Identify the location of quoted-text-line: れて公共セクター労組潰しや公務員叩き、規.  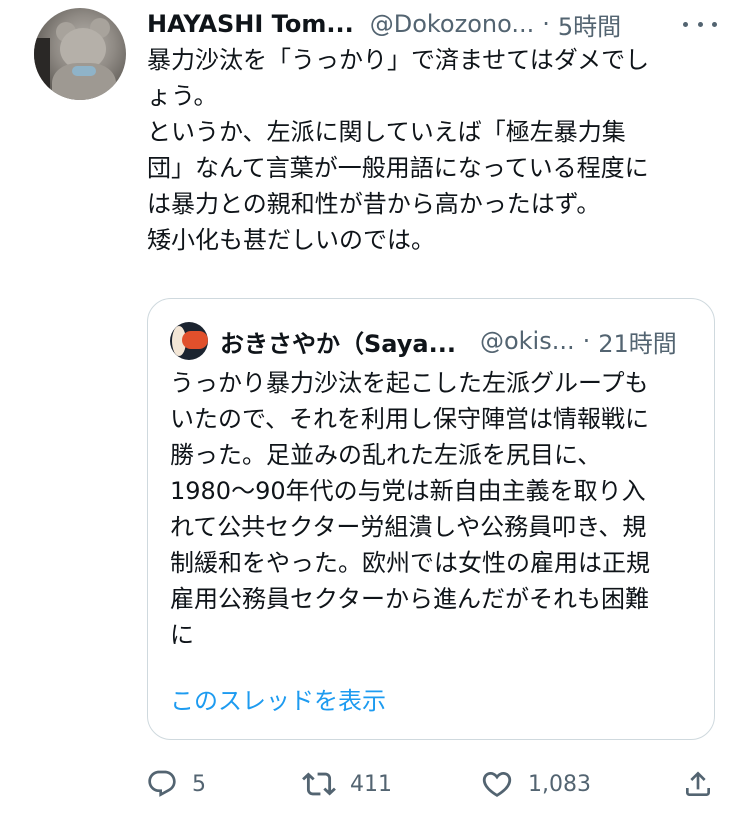
(408, 527).